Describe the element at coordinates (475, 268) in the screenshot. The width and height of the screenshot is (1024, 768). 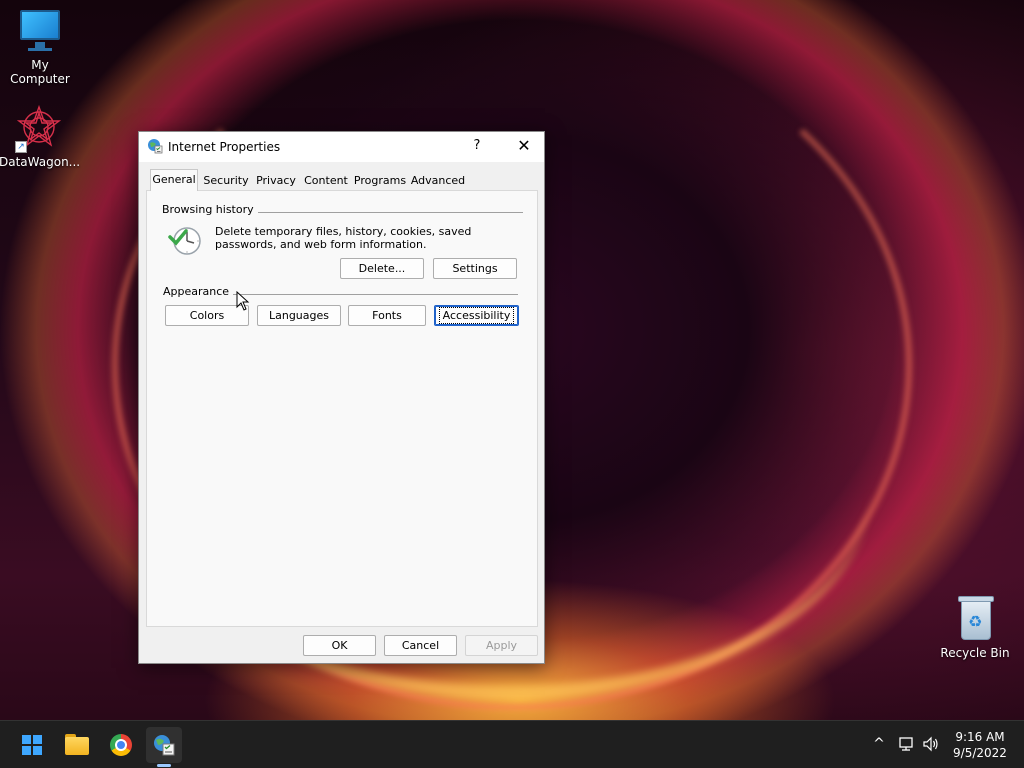
I see `settings-button: Settings` at that location.